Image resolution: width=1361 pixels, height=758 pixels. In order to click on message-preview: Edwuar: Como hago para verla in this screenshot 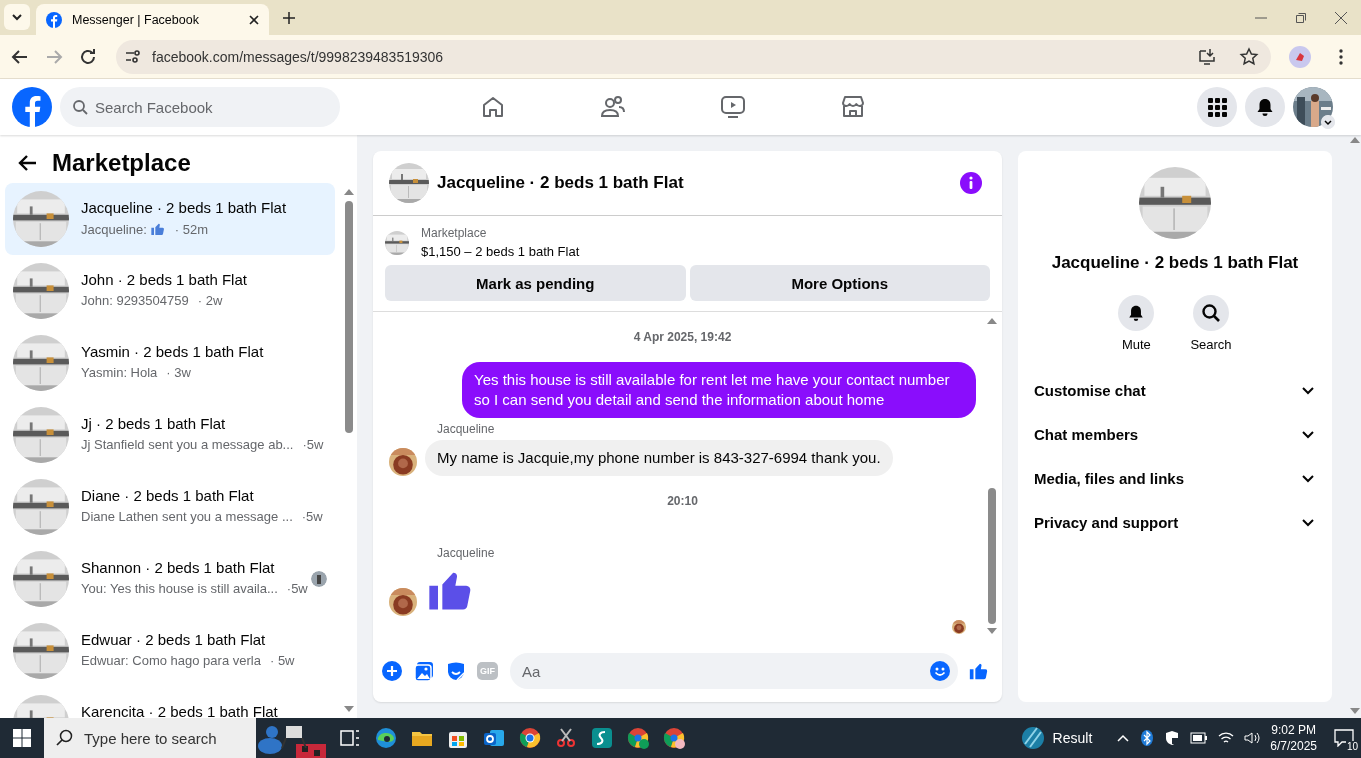, I will do `click(171, 660)`.